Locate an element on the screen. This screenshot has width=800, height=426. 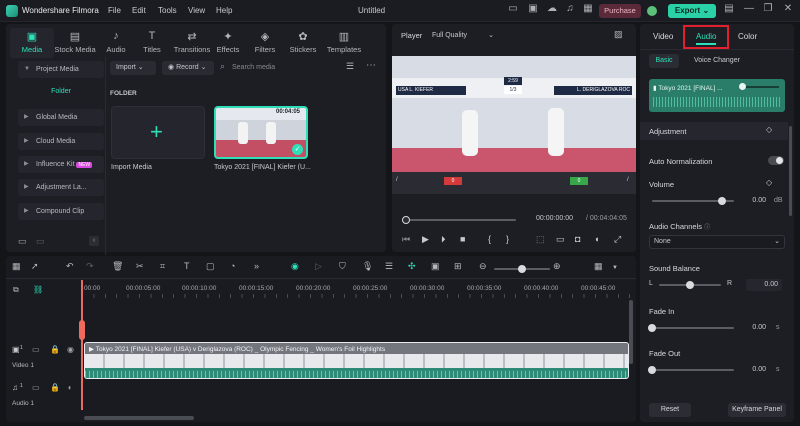
timeline-v-scrollbar is located at coordinates (631, 332).